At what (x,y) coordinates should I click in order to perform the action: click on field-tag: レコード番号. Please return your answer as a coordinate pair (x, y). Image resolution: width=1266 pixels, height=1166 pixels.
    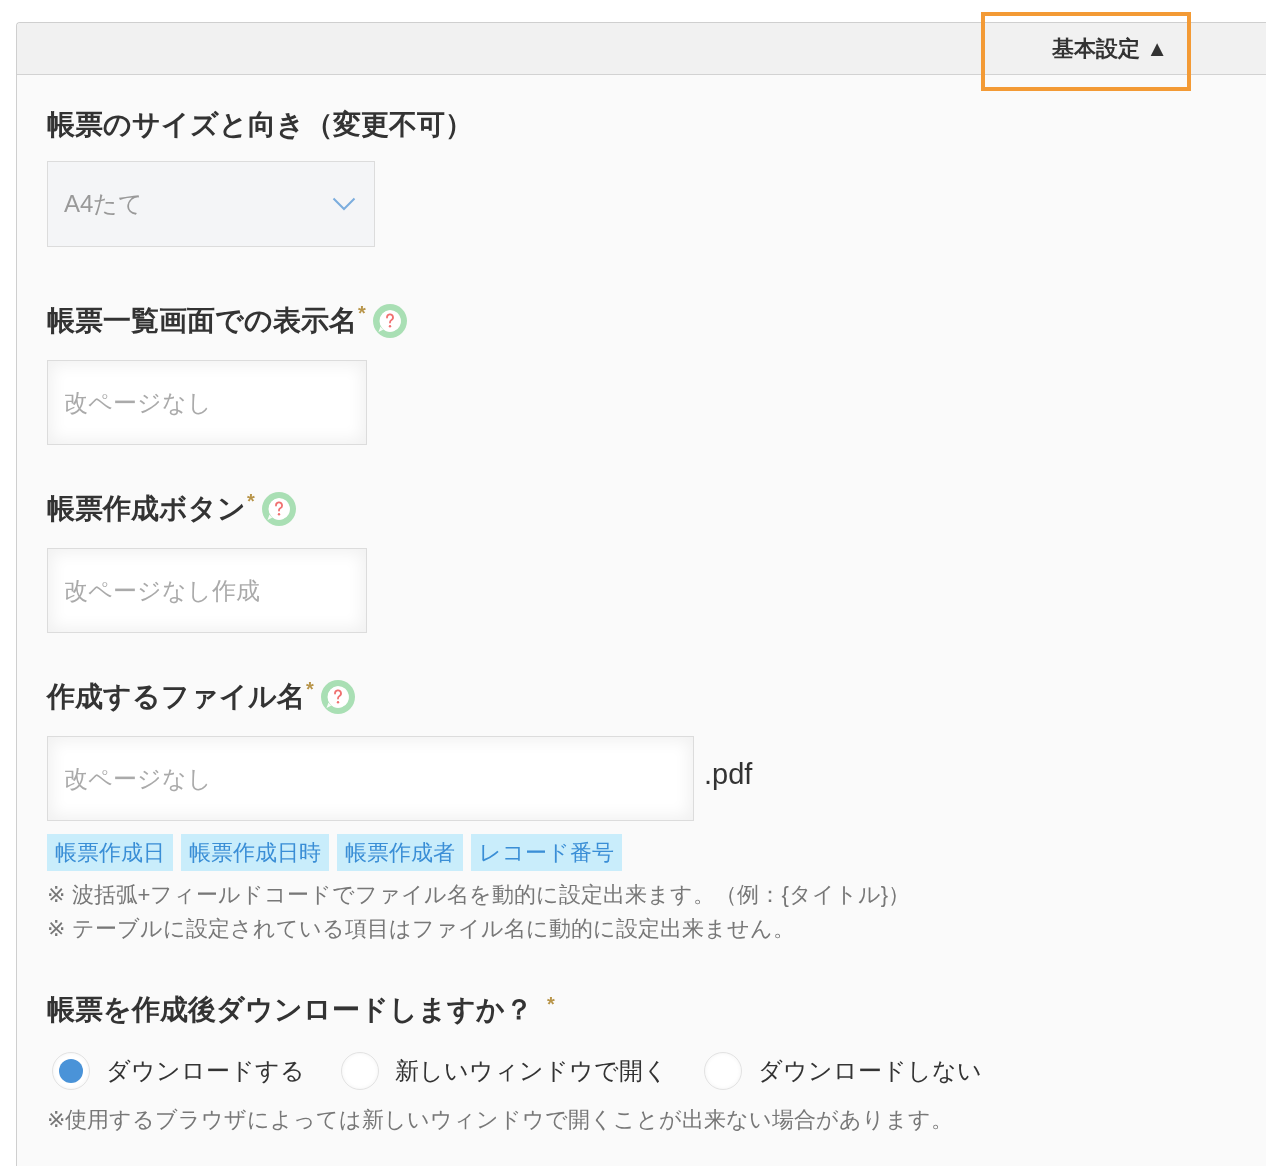
    Looking at the image, I should click on (546, 852).